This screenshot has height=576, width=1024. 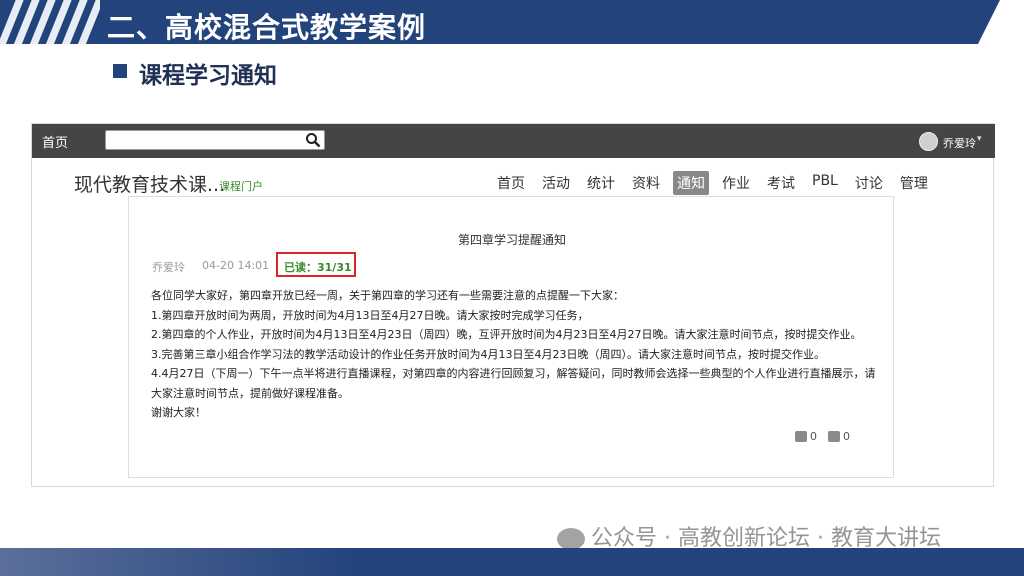 I want to click on nav-item-0: 首页, so click(x=511, y=183).